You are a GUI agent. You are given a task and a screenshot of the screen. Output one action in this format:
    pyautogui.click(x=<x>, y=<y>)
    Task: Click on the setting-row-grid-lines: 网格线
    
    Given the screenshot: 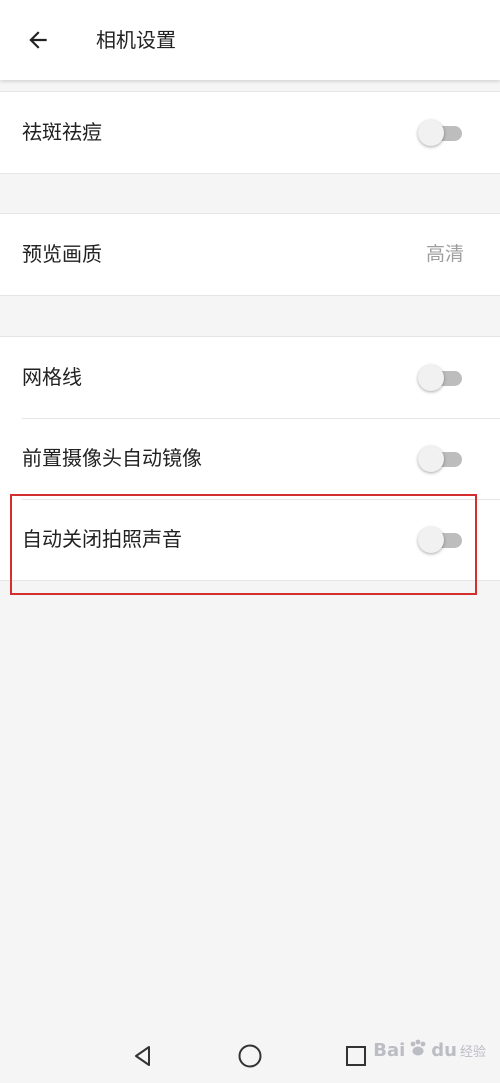 What is the action you would take?
    pyautogui.click(x=250, y=377)
    